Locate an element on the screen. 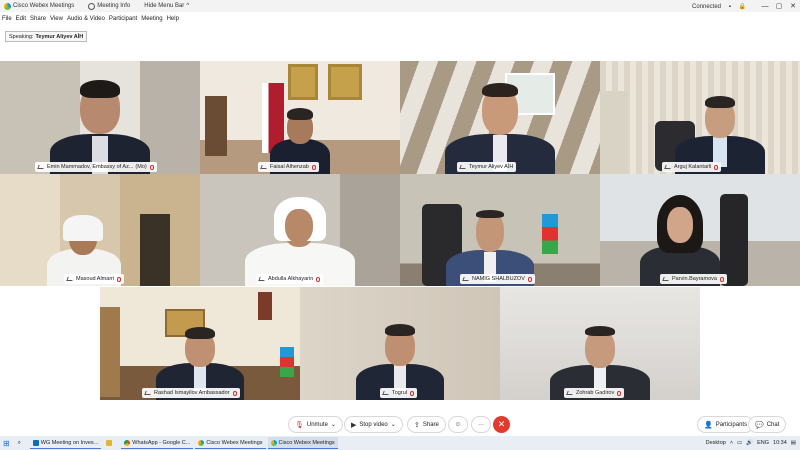 The height and width of the screenshot is (450, 800). system-tray: Desktop ˄ ▭ 🔊 ENG 10:34 ▤ is located at coordinates (749, 443).